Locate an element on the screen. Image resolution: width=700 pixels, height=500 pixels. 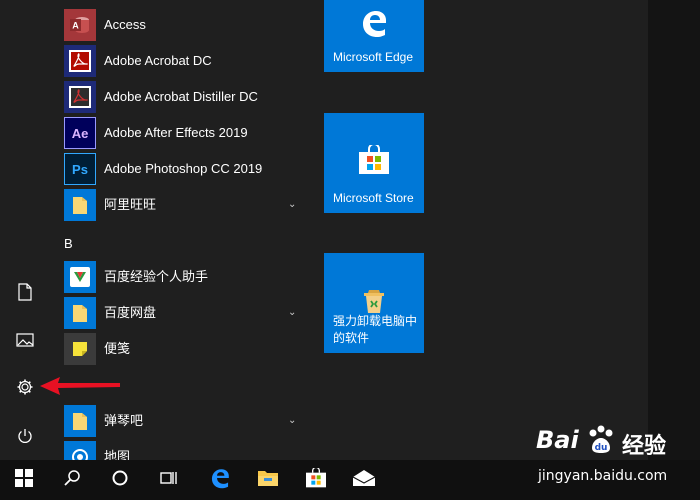
power-icon is located at coordinates (25, 436).